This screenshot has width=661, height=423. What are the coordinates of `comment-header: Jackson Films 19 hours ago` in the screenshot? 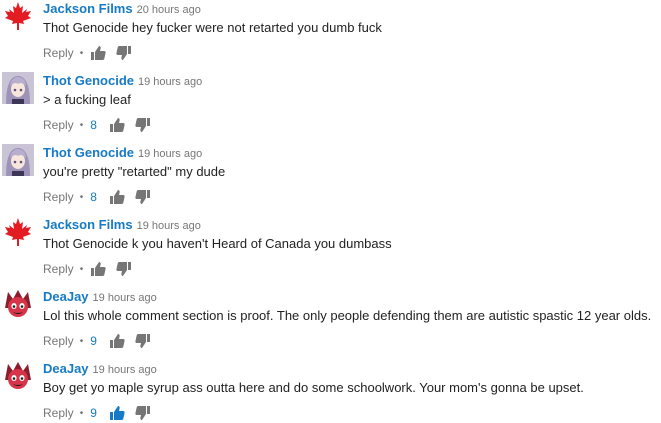 It's located at (122, 225).